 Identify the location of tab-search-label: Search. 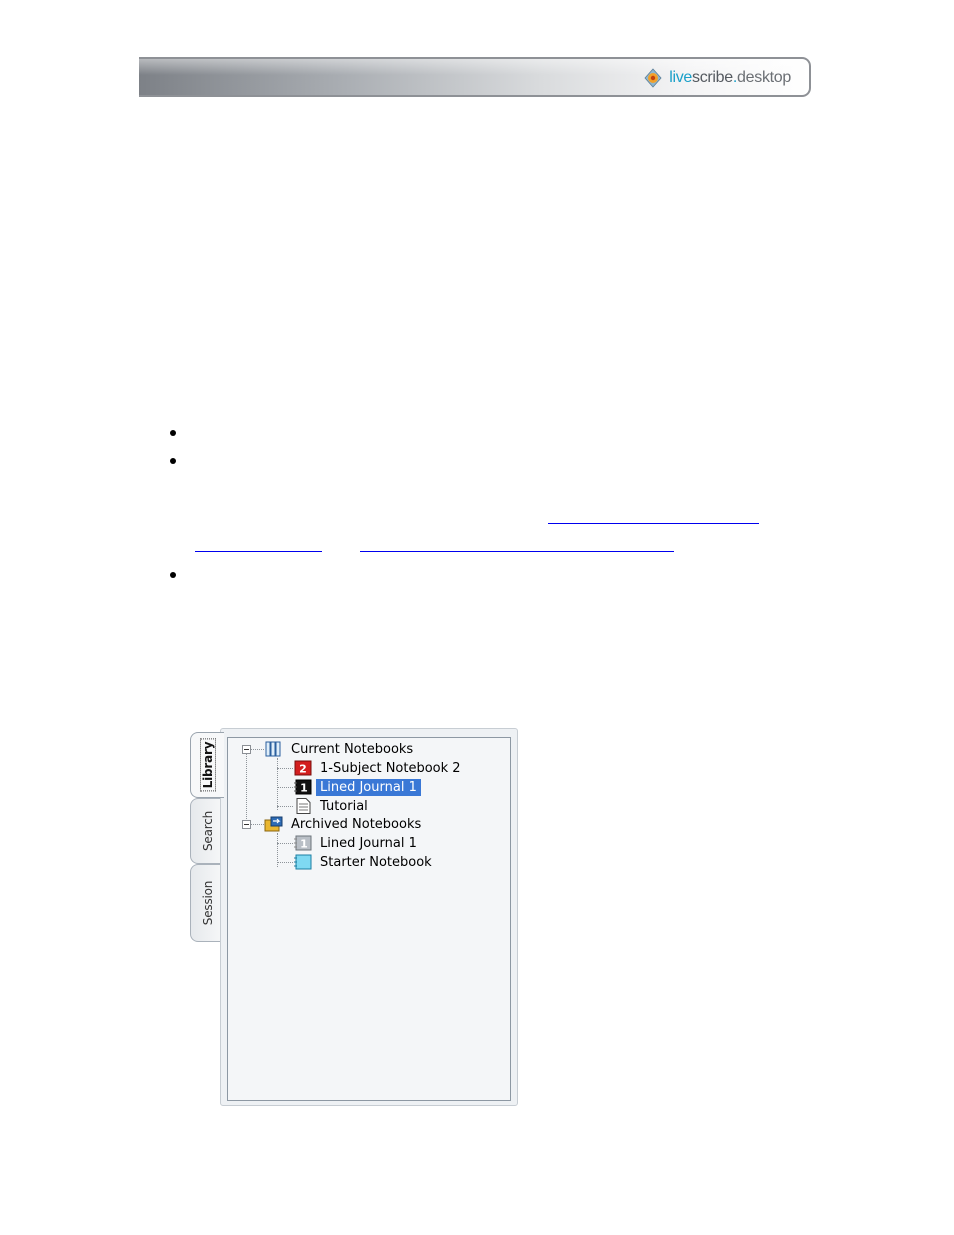
(207, 831).